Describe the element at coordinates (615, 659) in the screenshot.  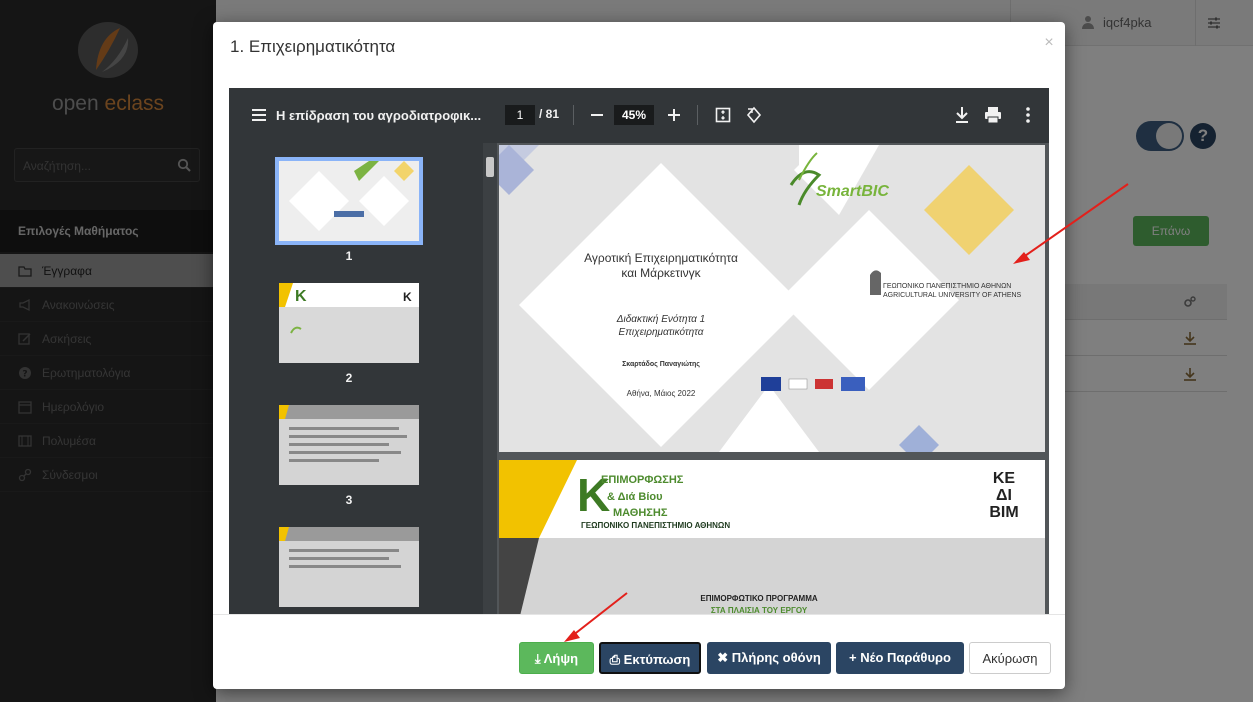
I see `print-icon: ⎙` at that location.